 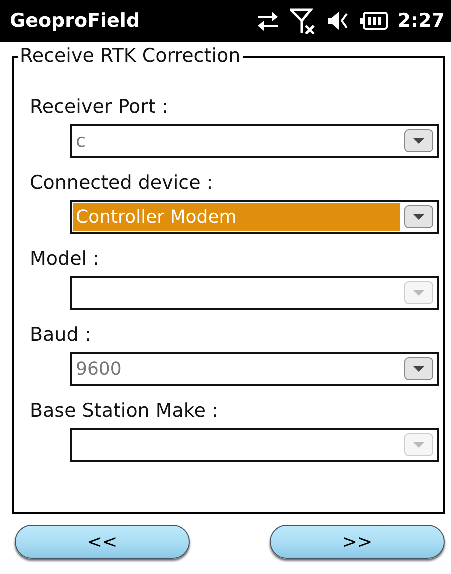 What do you see at coordinates (254, 369) in the screenshot?
I see `dropdown: 9600` at bounding box center [254, 369].